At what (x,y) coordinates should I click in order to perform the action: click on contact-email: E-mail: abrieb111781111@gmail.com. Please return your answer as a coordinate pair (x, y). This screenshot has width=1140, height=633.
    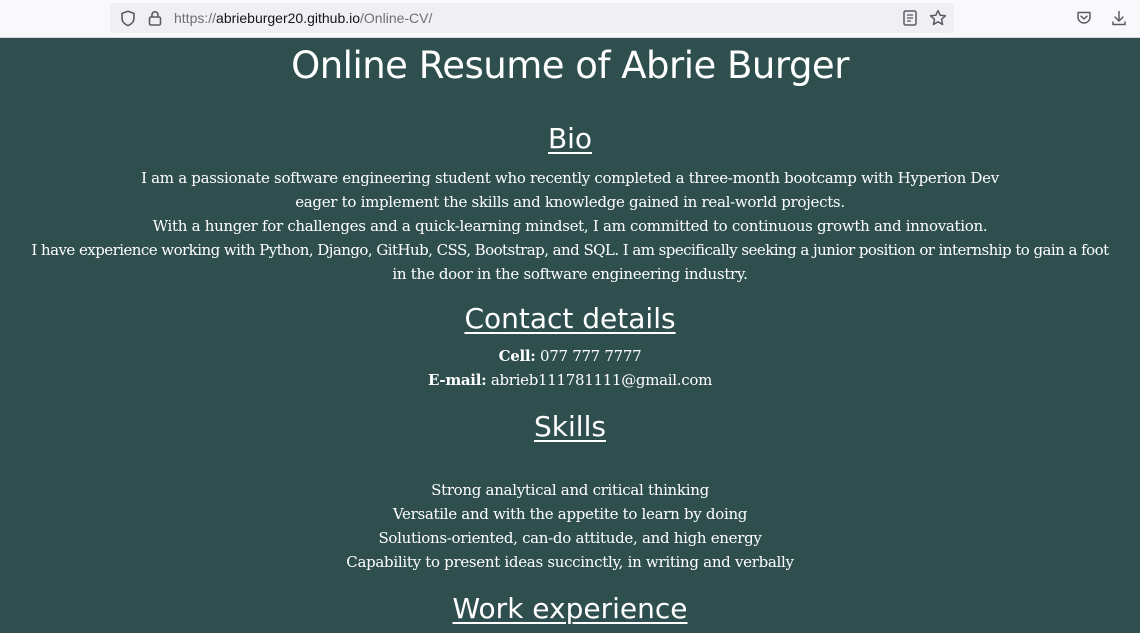
    Looking at the image, I should click on (570, 380).